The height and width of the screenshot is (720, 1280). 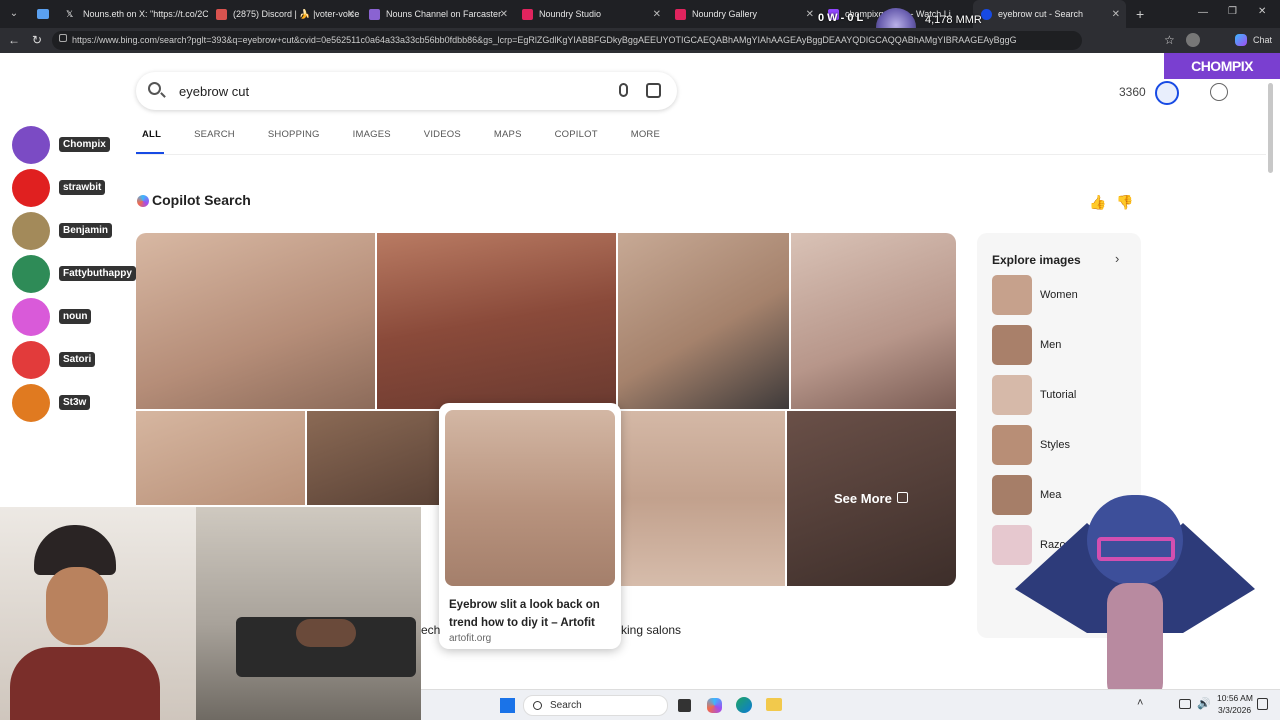 What do you see at coordinates (1062, 345) in the screenshot?
I see `explore-item-men: Men` at bounding box center [1062, 345].